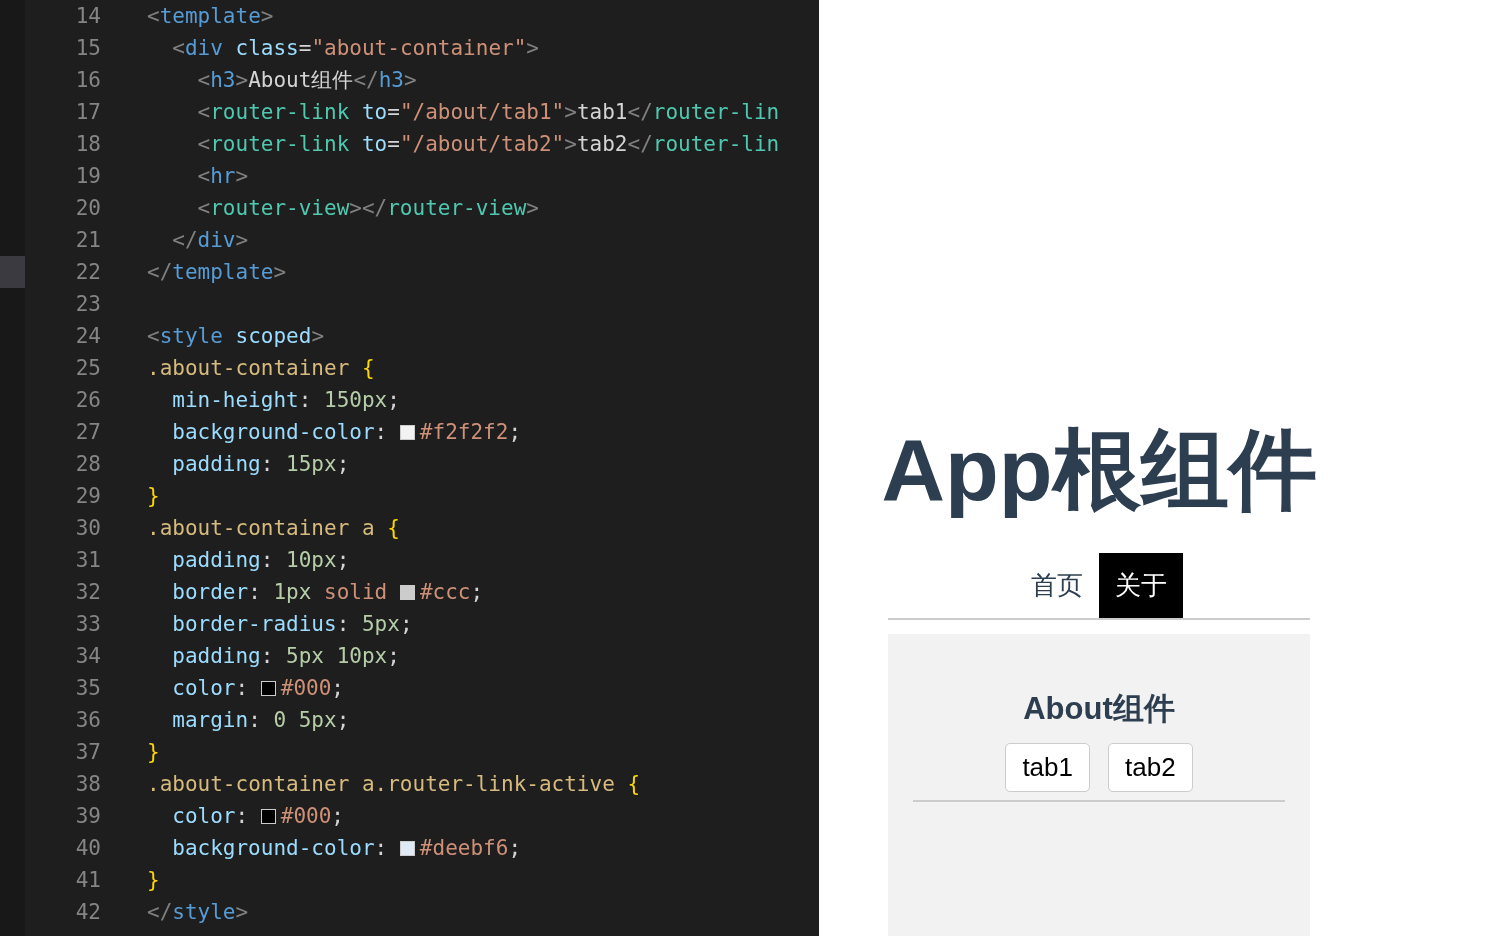 This screenshot has width=1506, height=936. Describe the element at coordinates (88, 336) in the screenshot. I see `line-number: 24` at that location.